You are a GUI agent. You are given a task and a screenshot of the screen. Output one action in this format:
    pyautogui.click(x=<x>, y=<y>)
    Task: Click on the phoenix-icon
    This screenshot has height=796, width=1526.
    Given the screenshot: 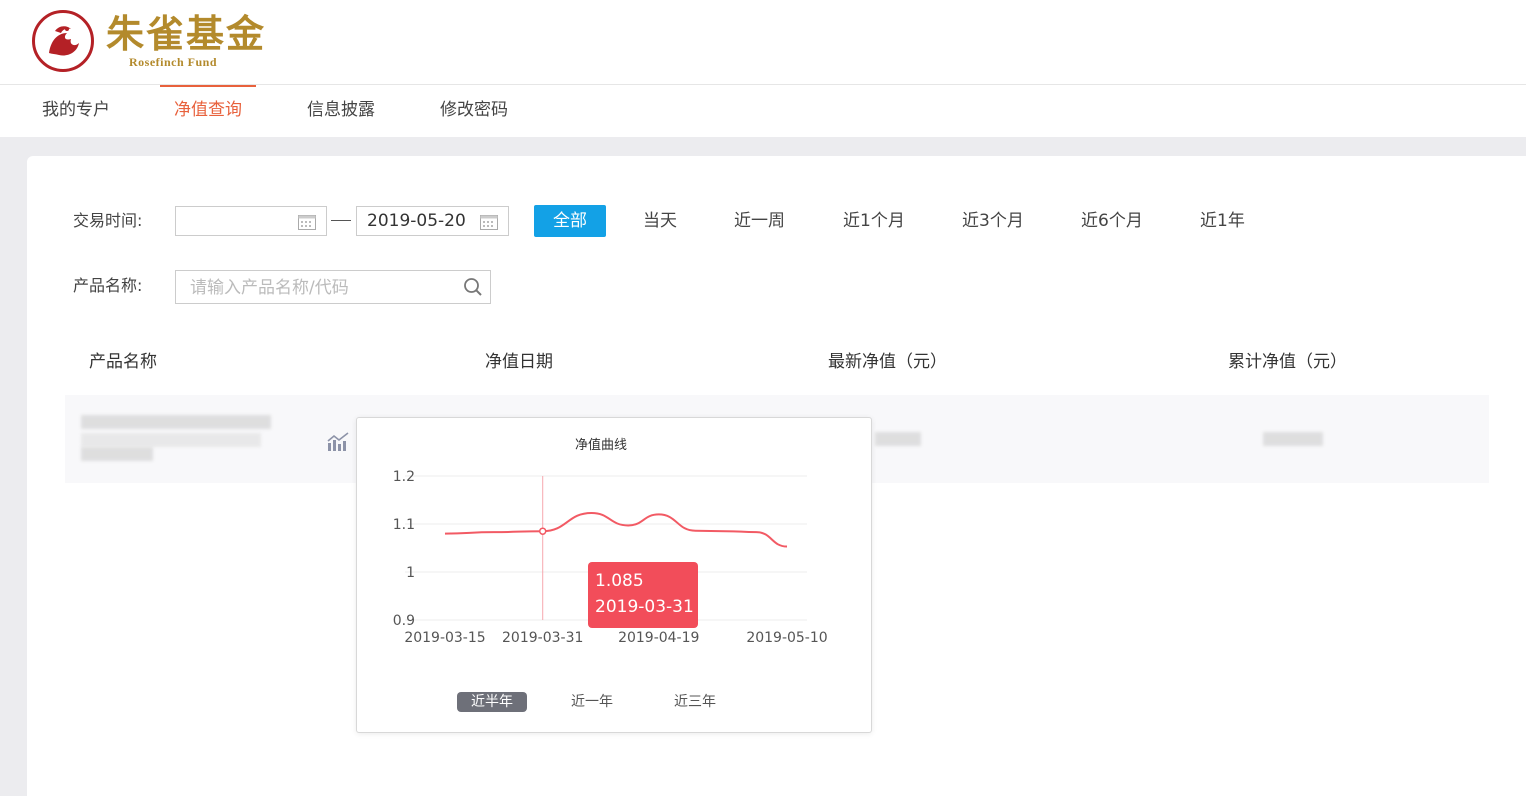 What is the action you would take?
    pyautogui.click(x=63, y=41)
    